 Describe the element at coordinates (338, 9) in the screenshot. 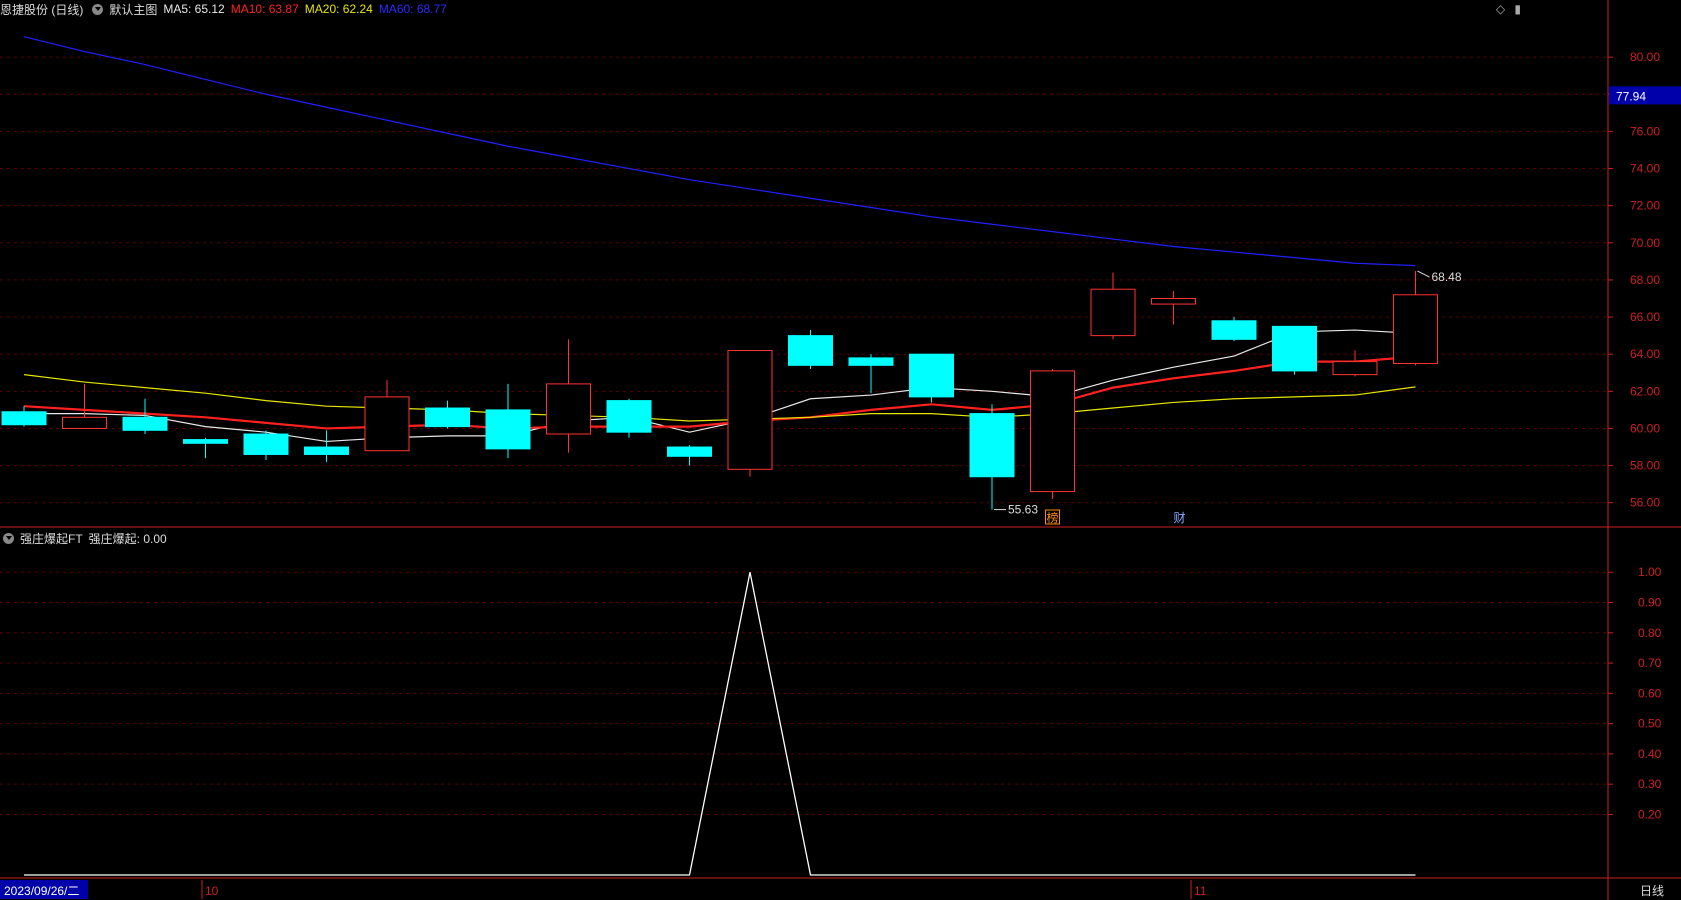

I see `ma20-label: MA20: 62.24` at that location.